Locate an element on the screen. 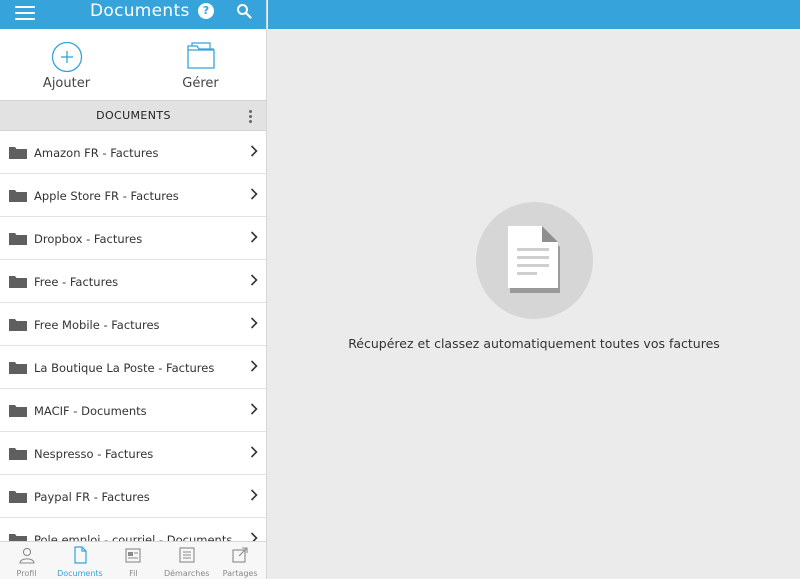  tab-label: Fil is located at coordinates (133, 573).